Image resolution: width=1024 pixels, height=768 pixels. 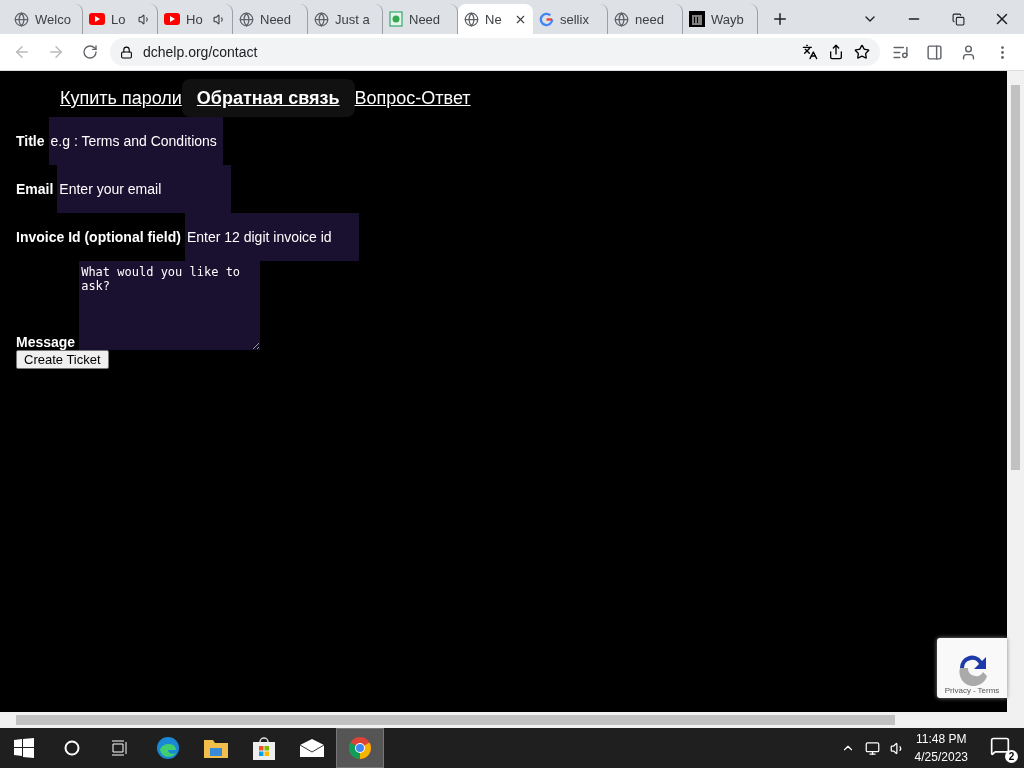 I want to click on terms-link: Terms, so click(x=988, y=690).